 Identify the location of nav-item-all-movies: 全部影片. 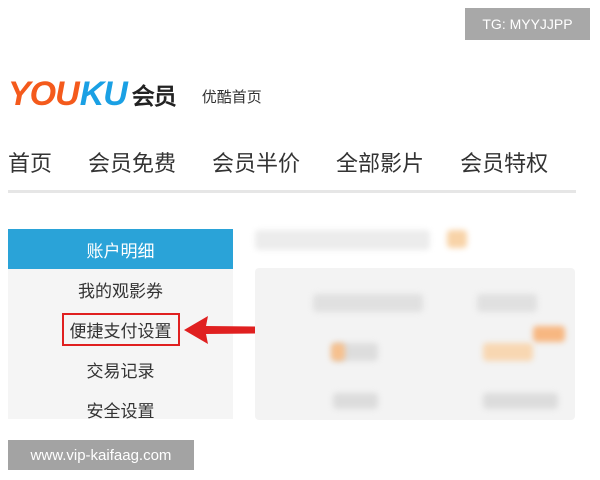
(380, 162).